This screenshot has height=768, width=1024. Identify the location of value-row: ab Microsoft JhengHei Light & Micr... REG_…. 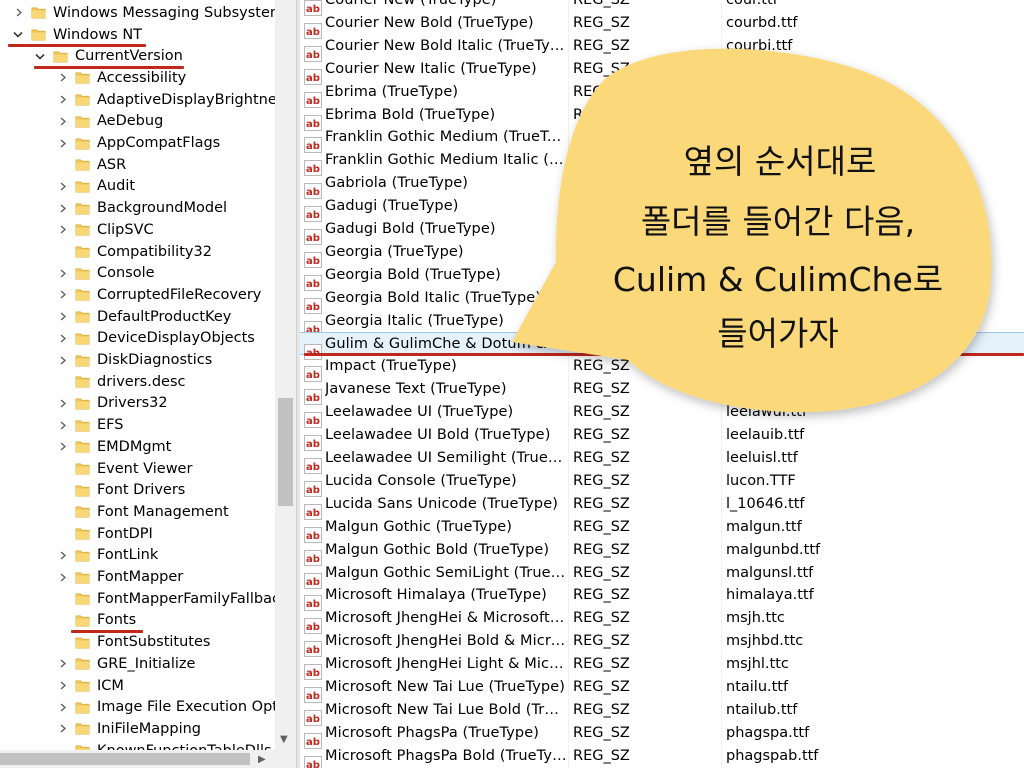
(662, 667).